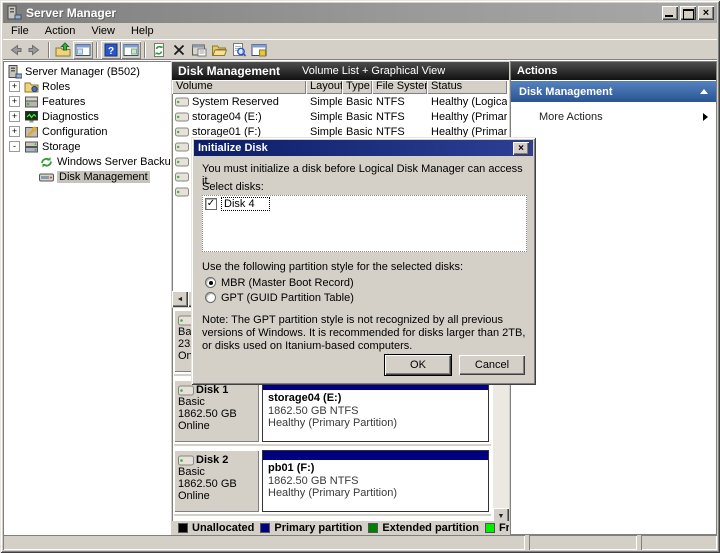 This screenshot has height=553, width=720. Describe the element at coordinates (357, 87) in the screenshot. I see `column-type: Type` at that location.